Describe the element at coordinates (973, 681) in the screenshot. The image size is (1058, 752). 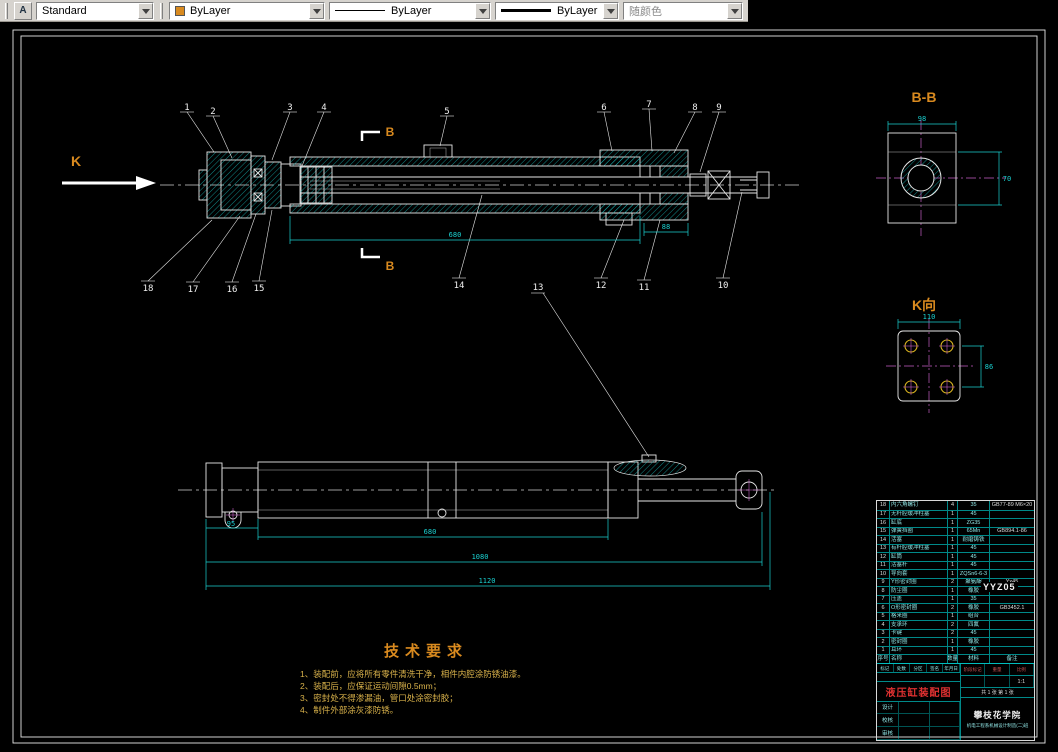
I see `stage-value` at that location.